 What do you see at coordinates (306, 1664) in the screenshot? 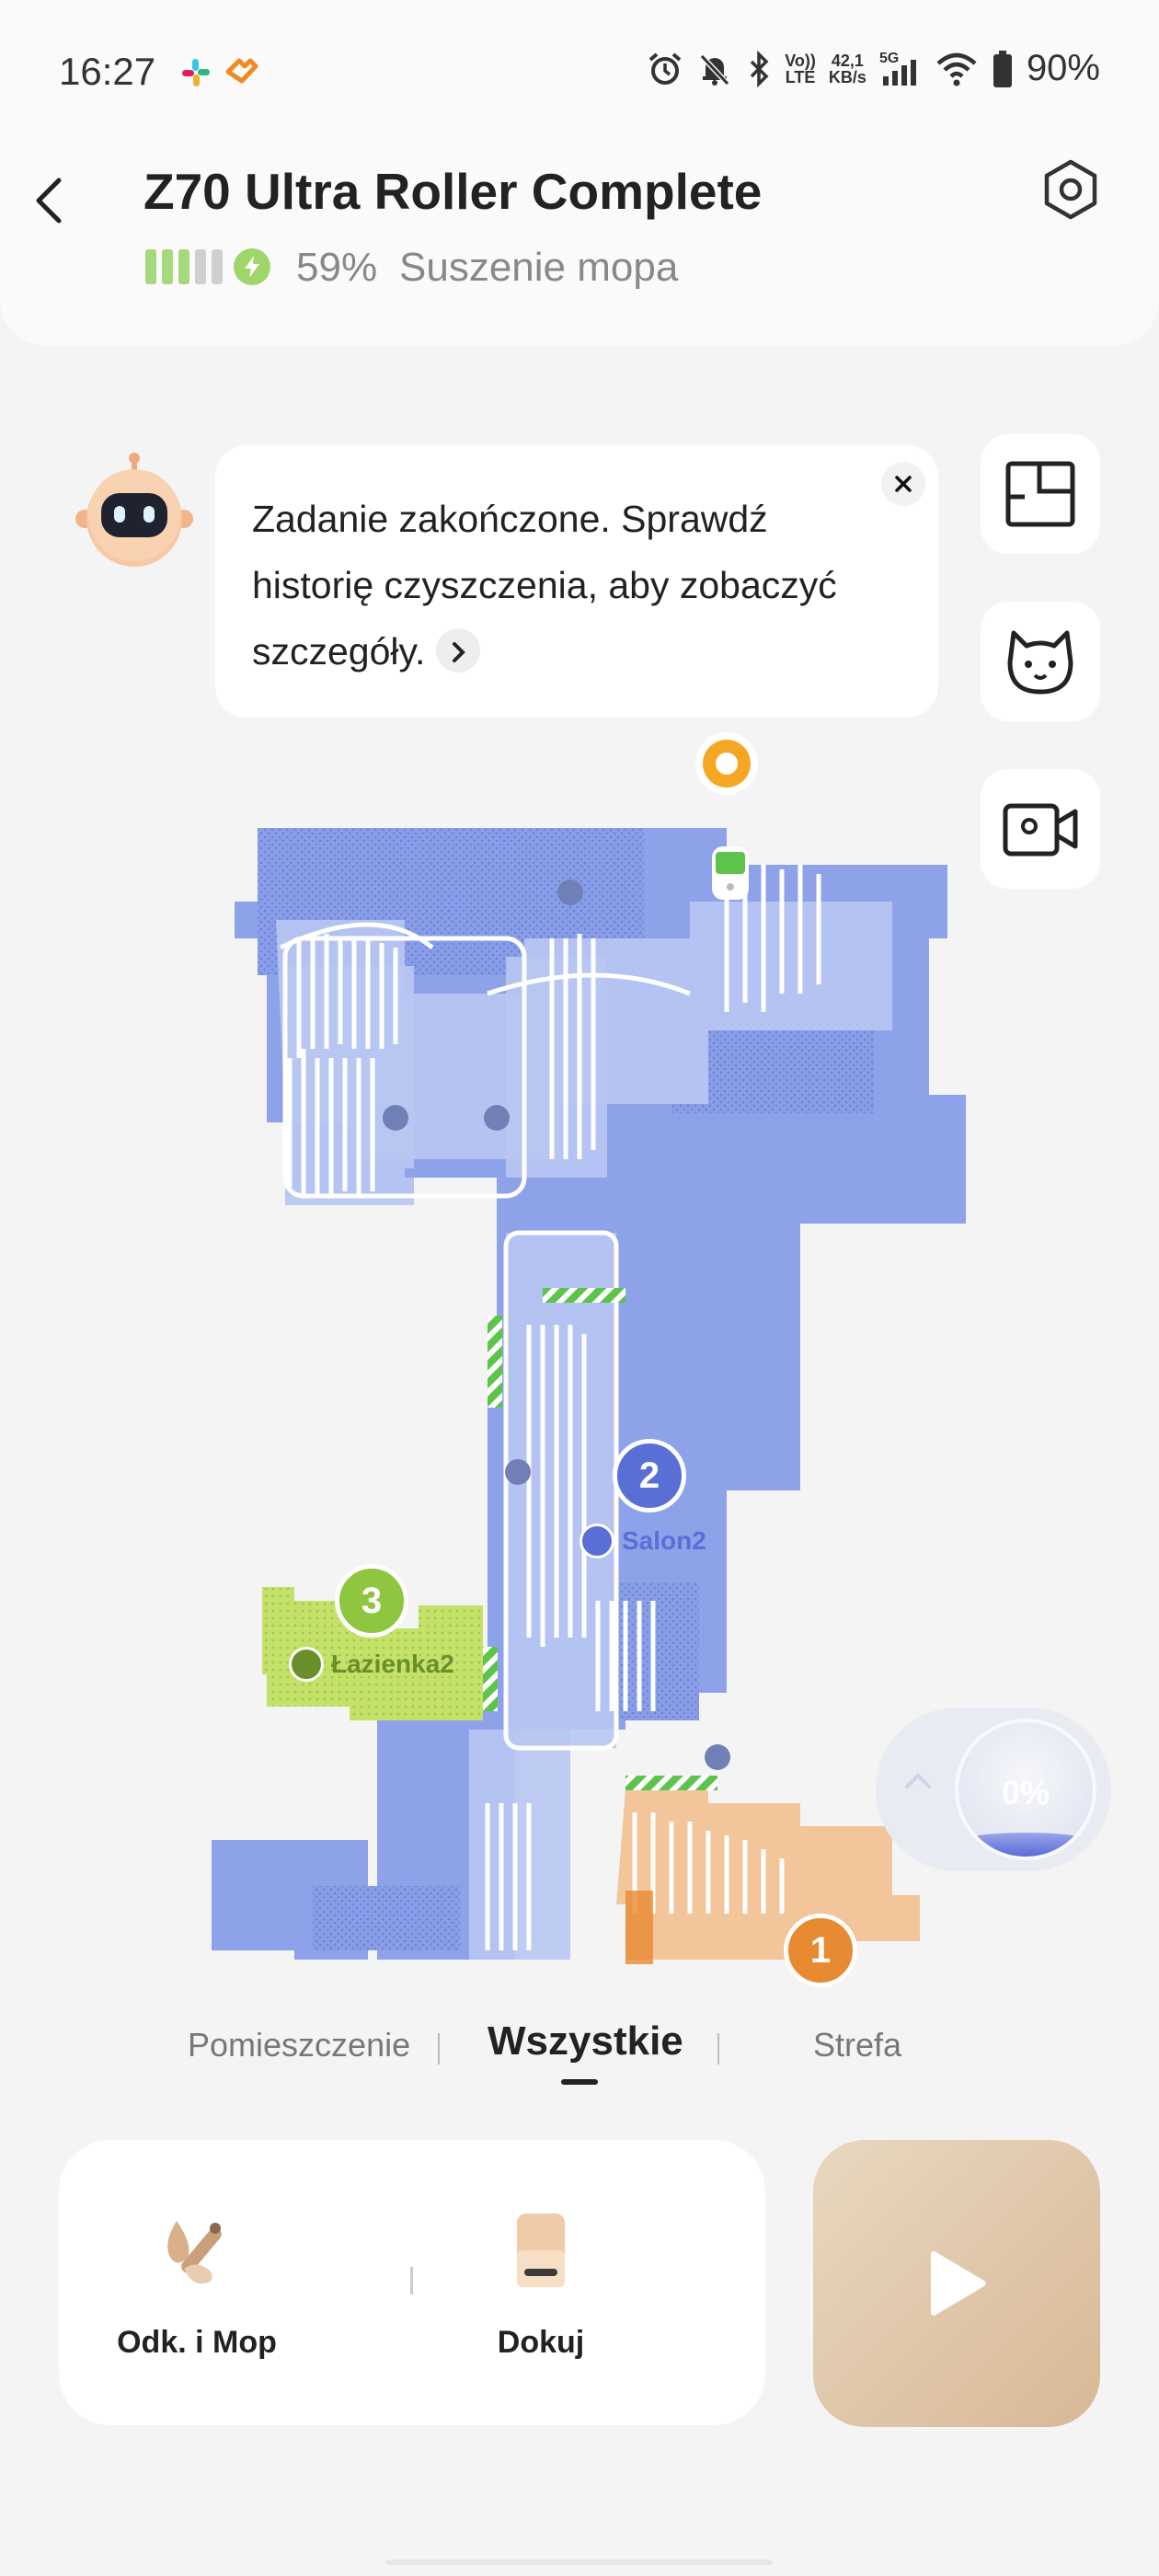
I see `bathtub-icon` at bounding box center [306, 1664].